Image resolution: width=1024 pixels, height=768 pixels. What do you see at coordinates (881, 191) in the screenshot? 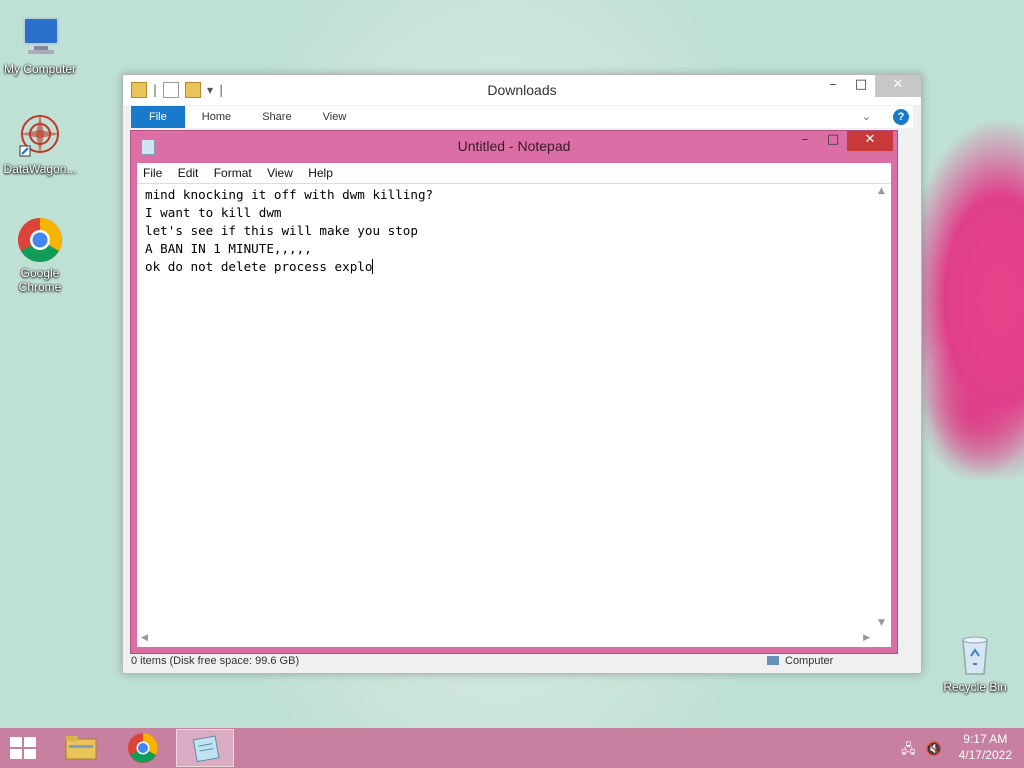
I see `scroll-up-icon: ▲` at bounding box center [881, 191].